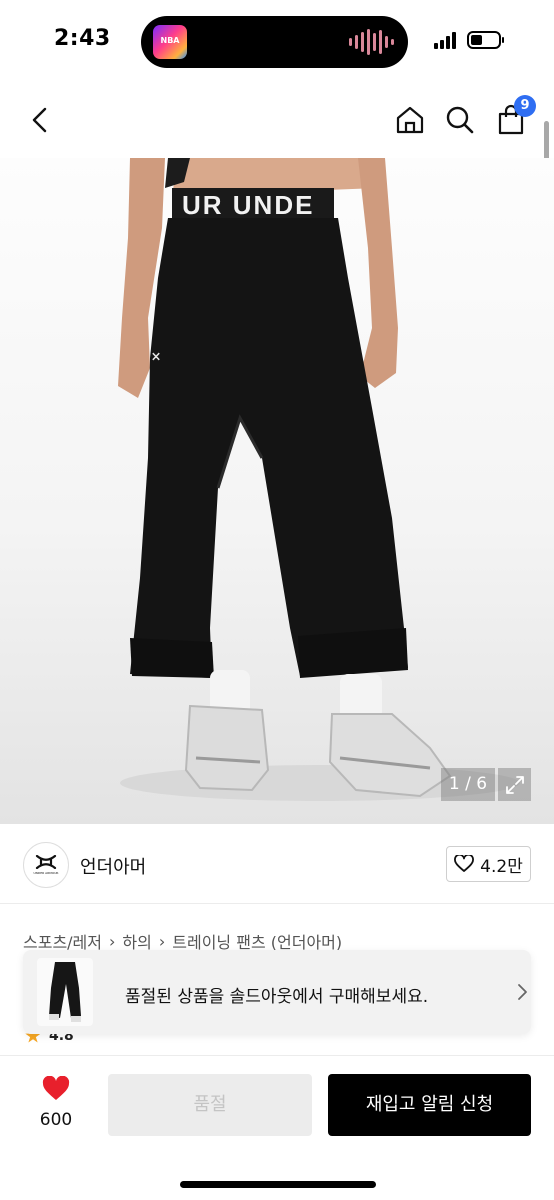  Describe the element at coordinates (464, 863) in the screenshot. I see `heart-outline-icon` at that location.